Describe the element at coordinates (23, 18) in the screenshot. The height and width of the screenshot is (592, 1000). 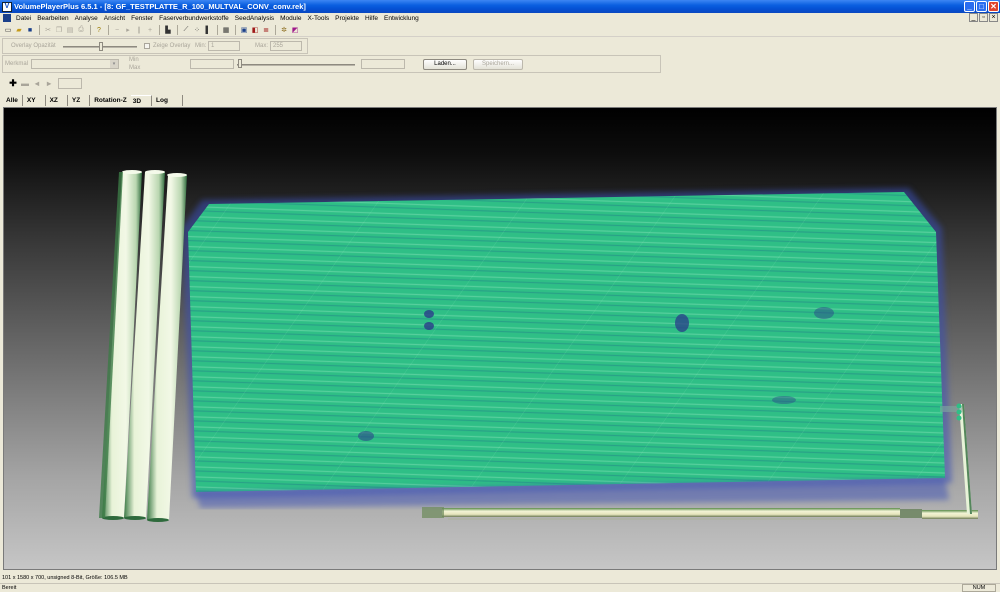
I see `menu-datei: Datei` at that location.